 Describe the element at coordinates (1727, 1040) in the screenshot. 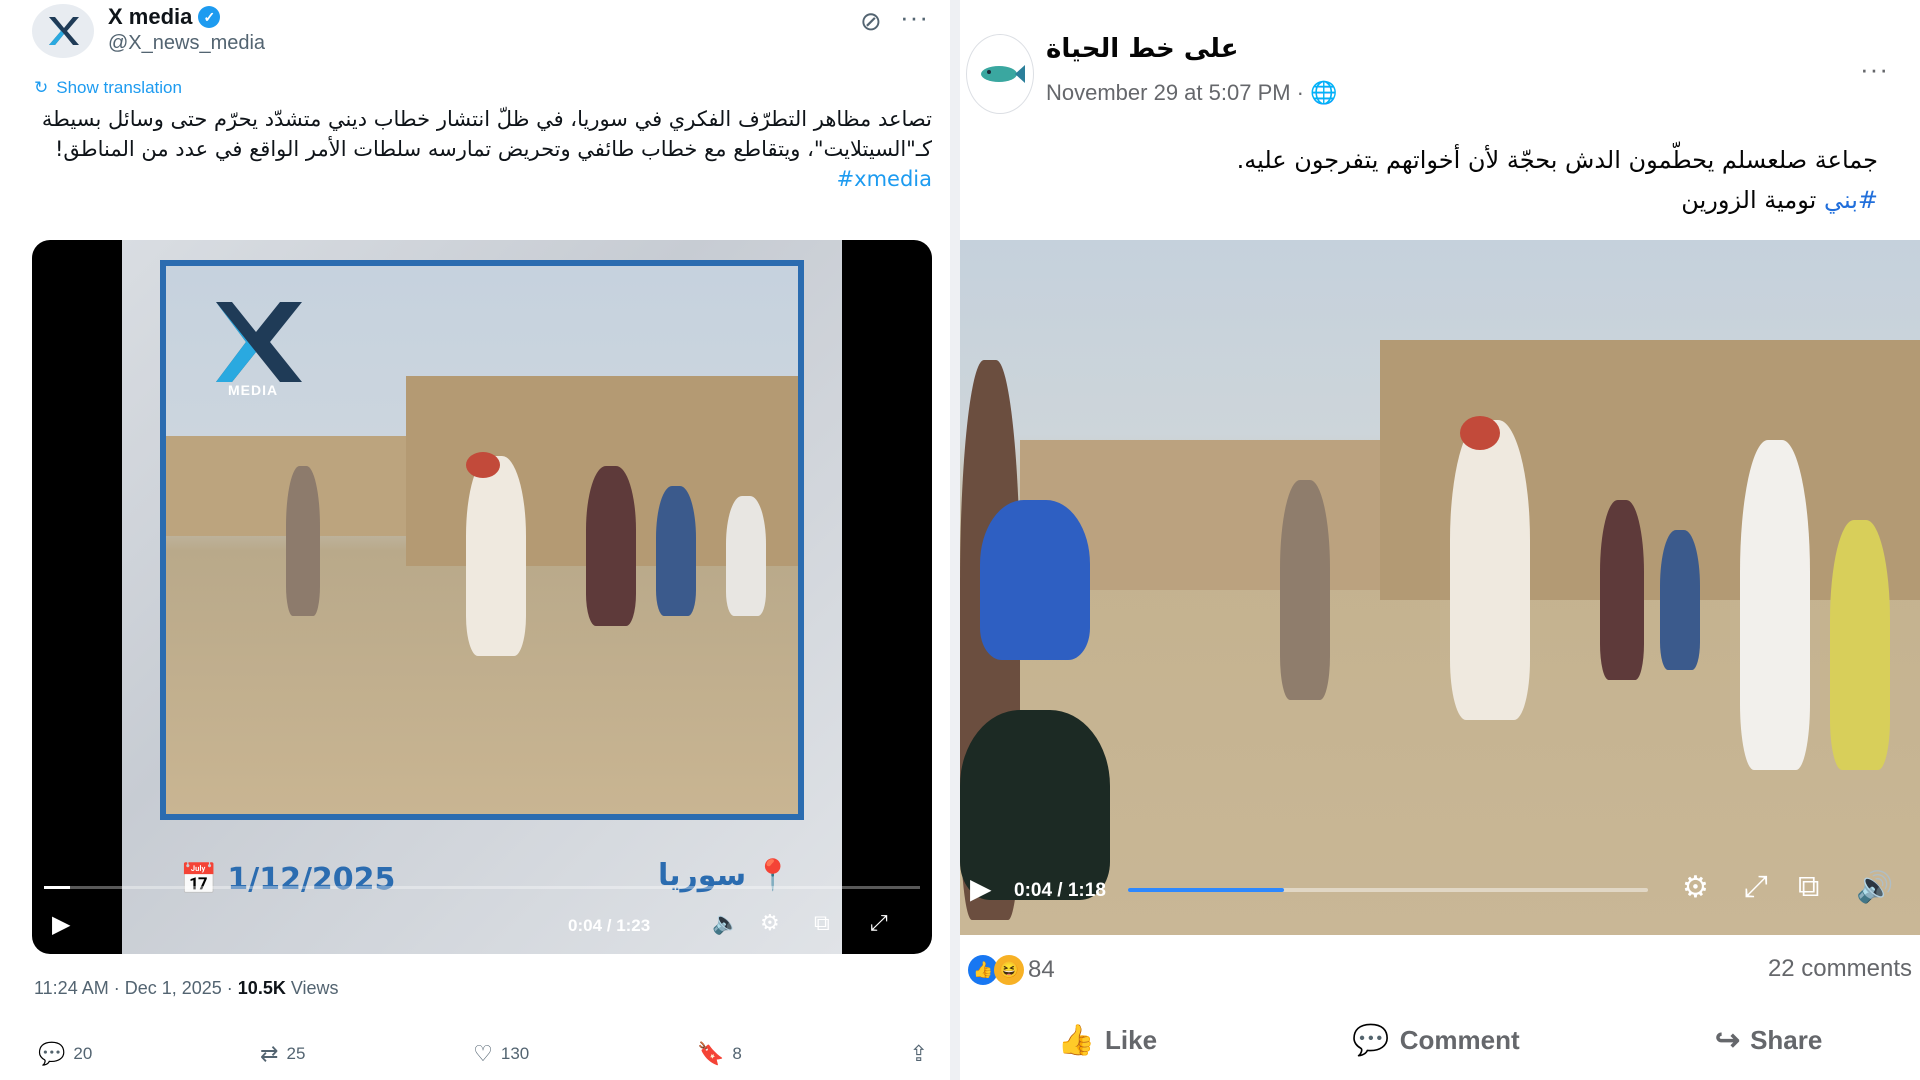

I see `share-arrow-icon: ↪` at that location.